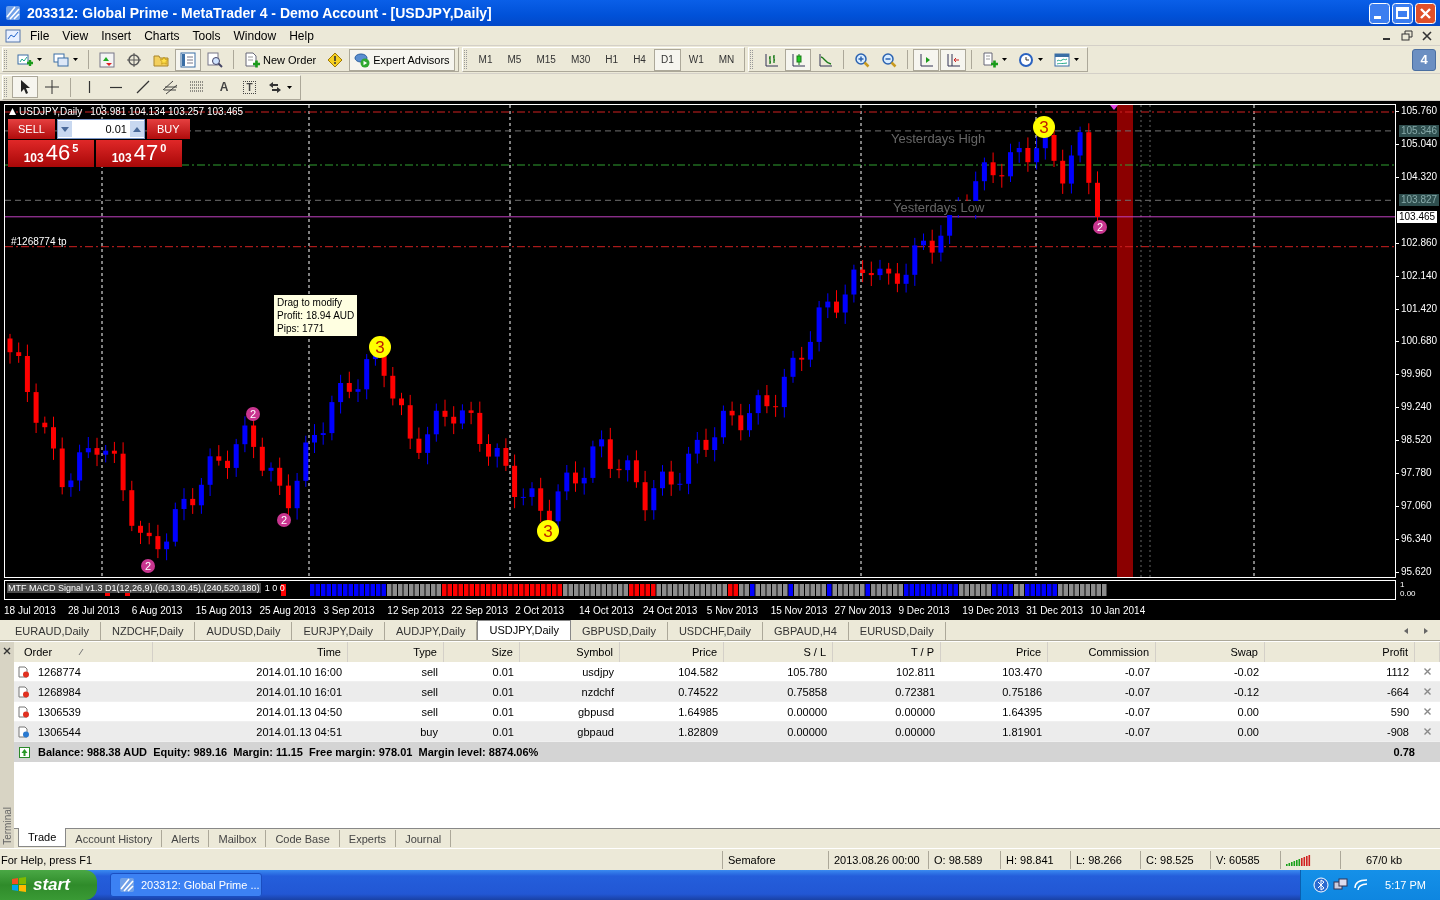 The height and width of the screenshot is (900, 1440). I want to click on maximize-button, so click(1402, 13).